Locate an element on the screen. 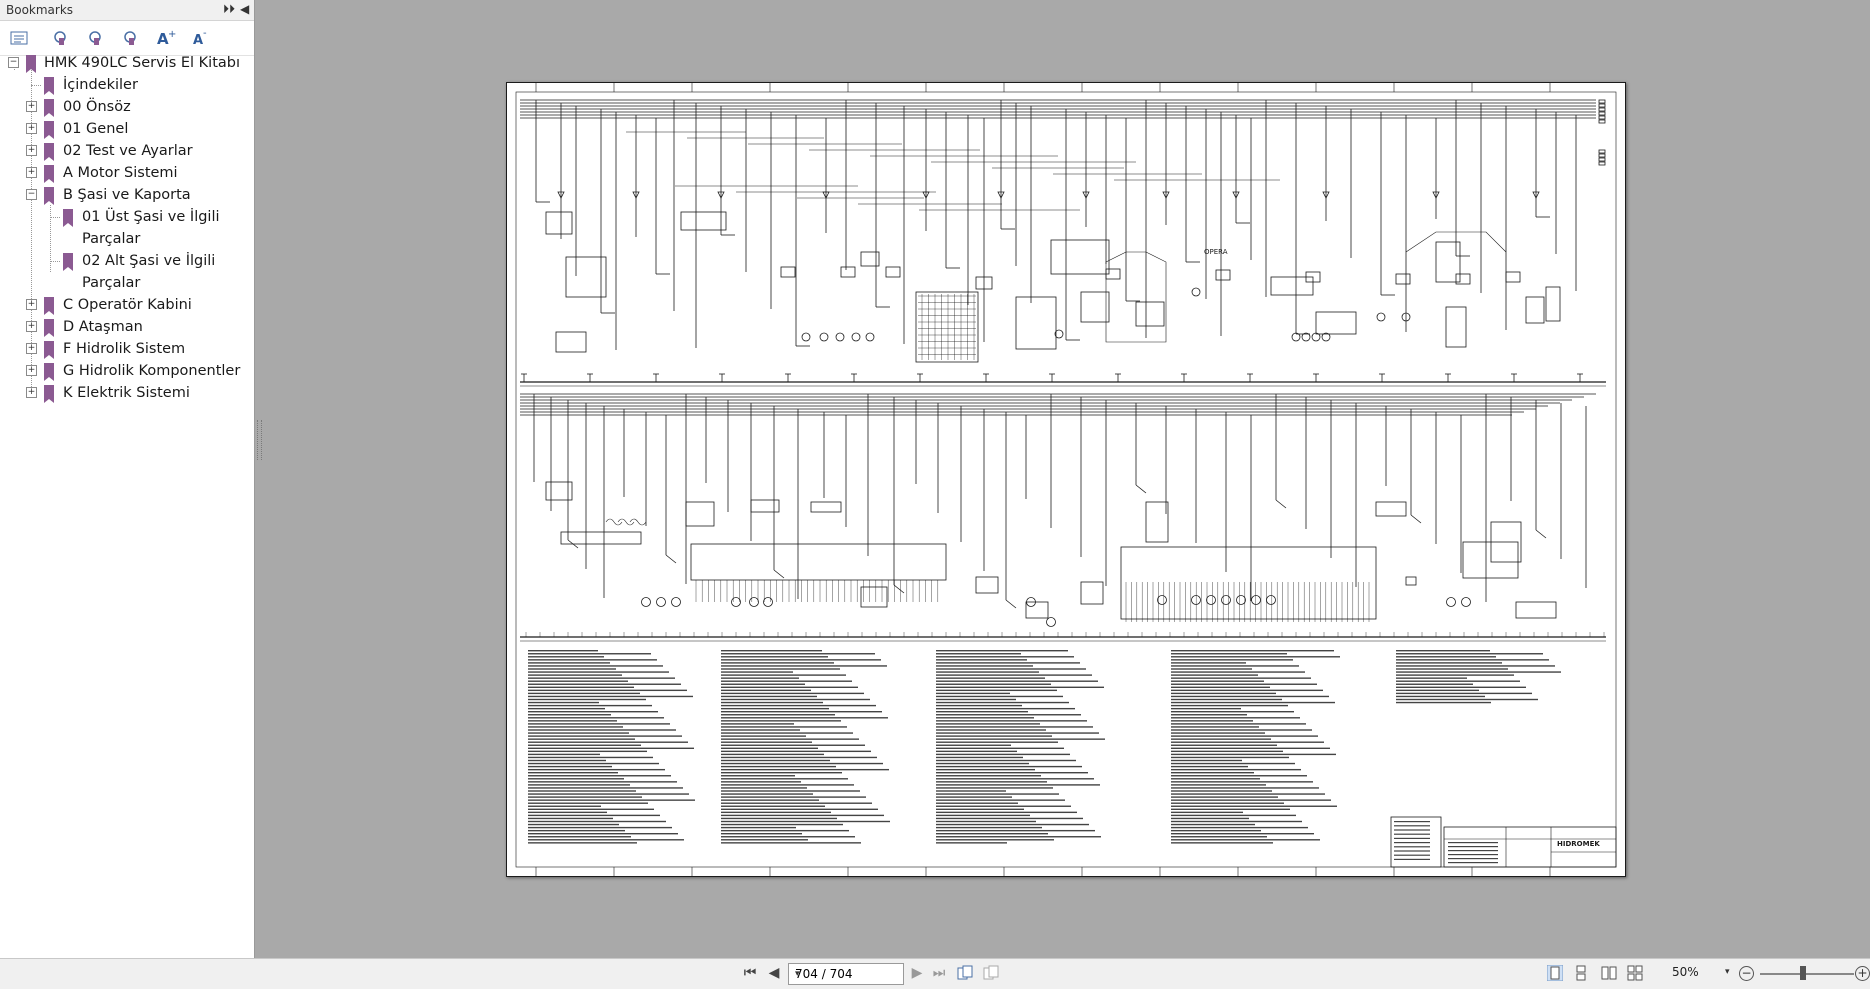  title-block-brand: HIDROMEK is located at coordinates (1578, 844).